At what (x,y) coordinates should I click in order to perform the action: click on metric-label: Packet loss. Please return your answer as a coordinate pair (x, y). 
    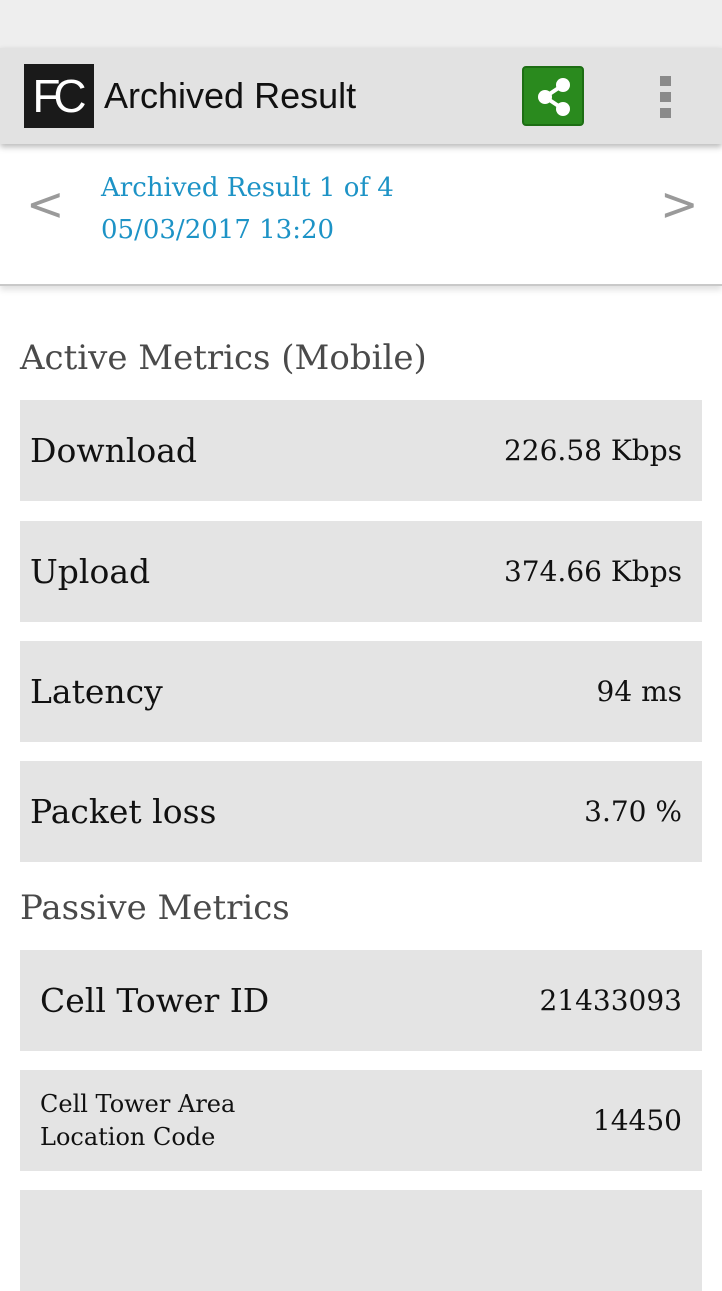
    Looking at the image, I should click on (123, 811).